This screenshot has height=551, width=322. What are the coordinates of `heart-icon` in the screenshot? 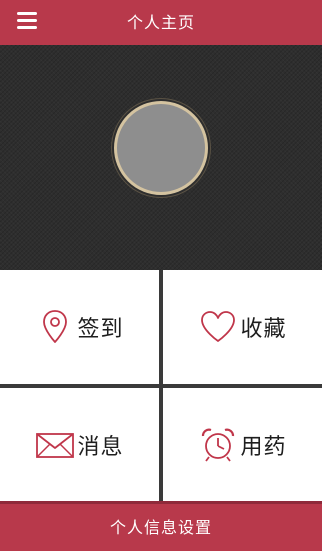 It's located at (218, 327).